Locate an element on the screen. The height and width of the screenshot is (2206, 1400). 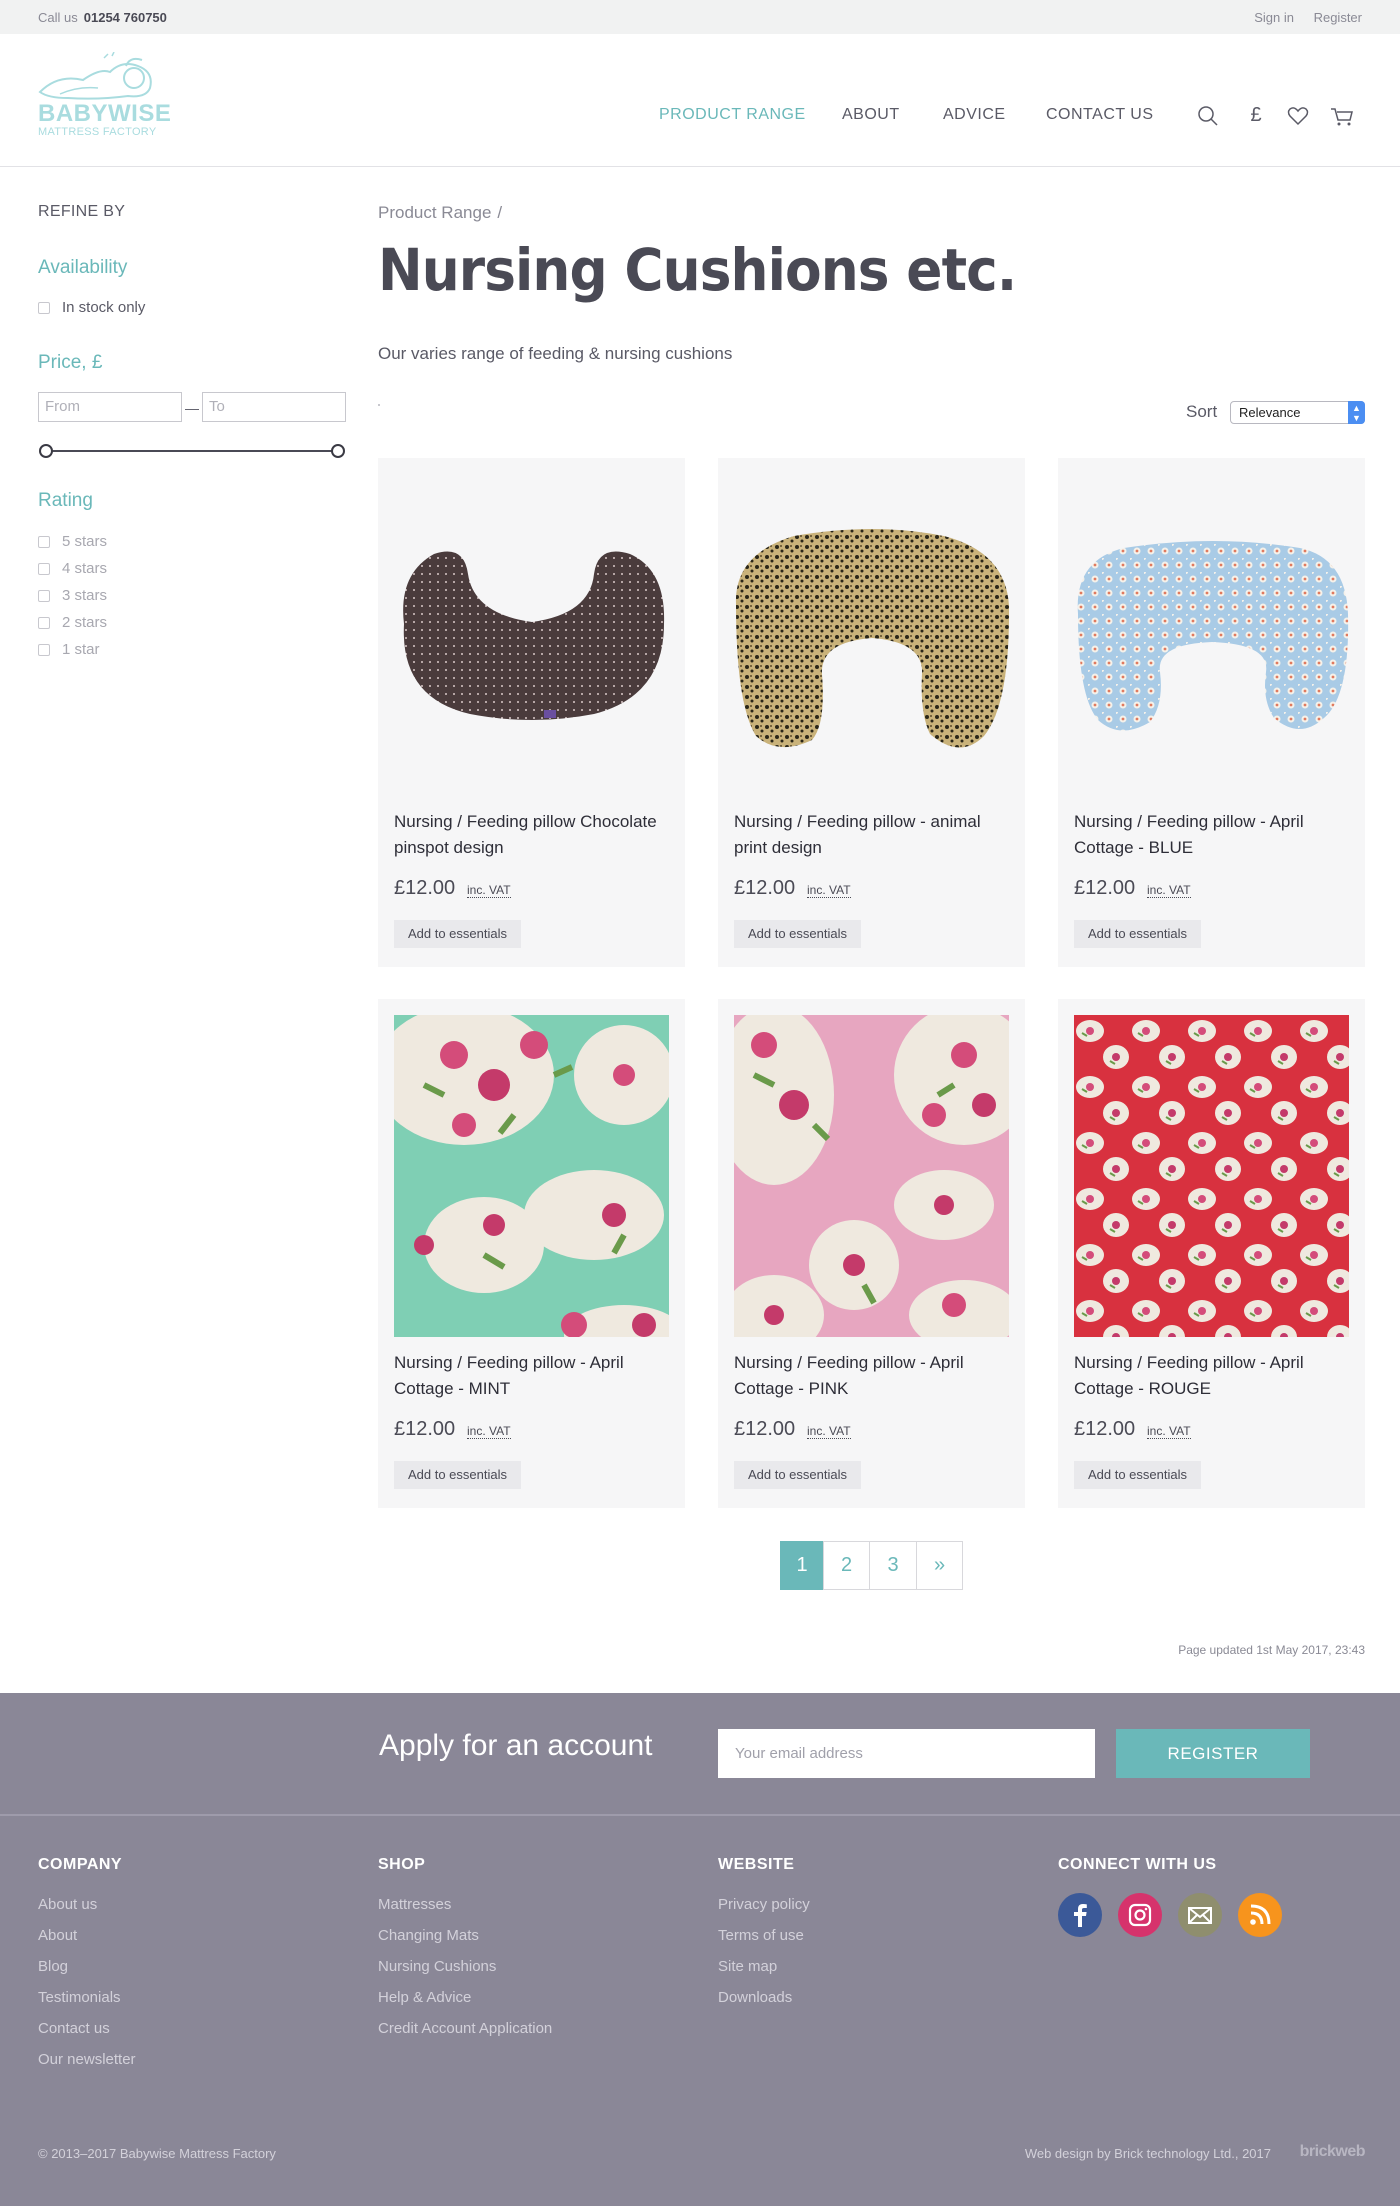
product-image-mint-rose is located at coordinates (531, 1176).